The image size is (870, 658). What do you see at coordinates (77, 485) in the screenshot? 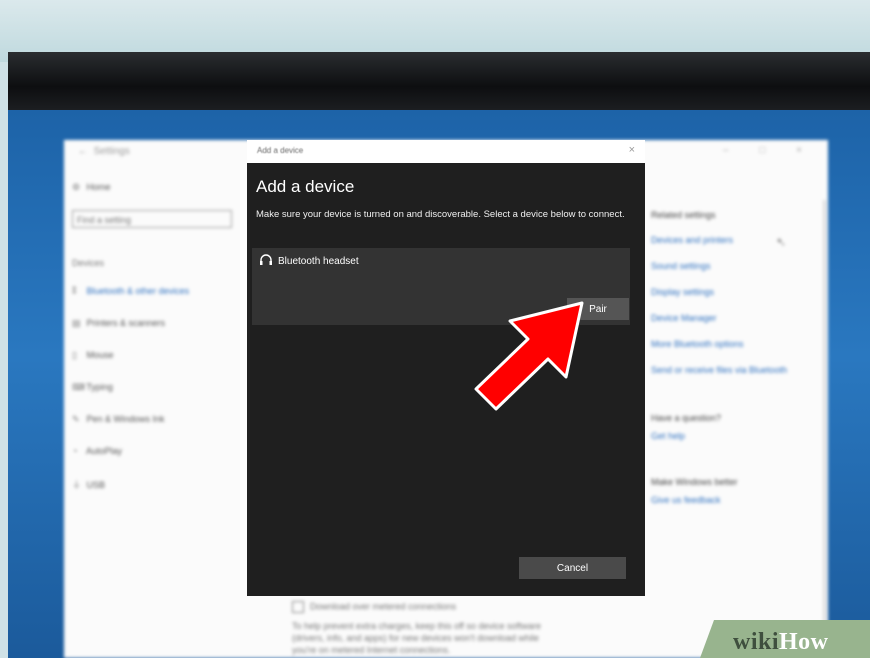
I see `usb-icon: ⏚` at bounding box center [77, 485].